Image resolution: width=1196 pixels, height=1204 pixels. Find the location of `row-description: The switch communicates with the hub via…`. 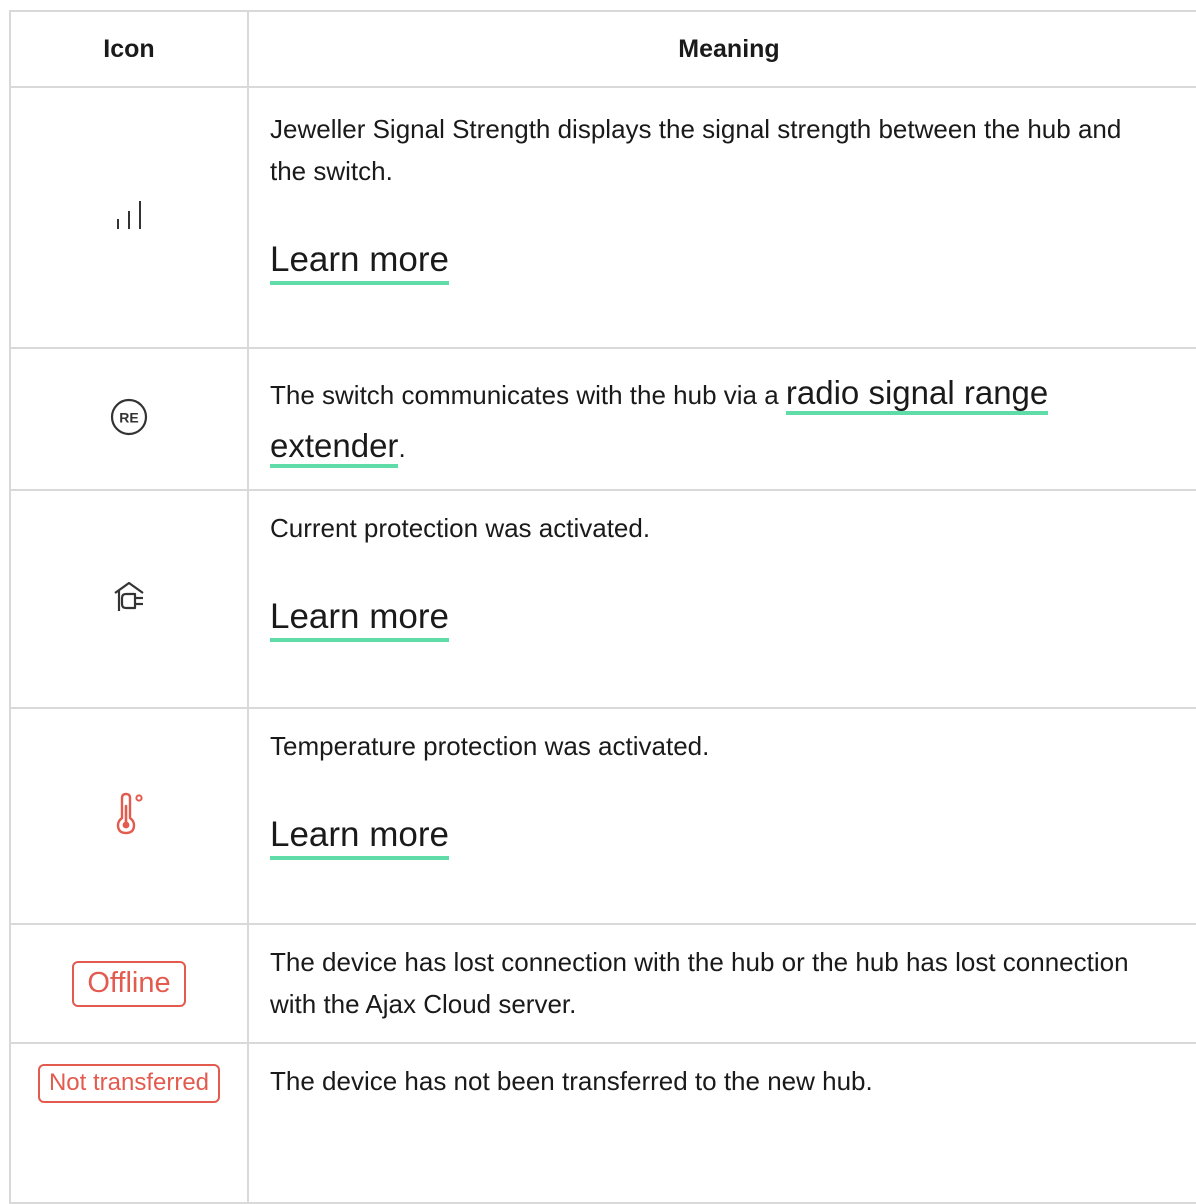

row-description: The switch communicates with the hub via… is located at coordinates (709, 412).